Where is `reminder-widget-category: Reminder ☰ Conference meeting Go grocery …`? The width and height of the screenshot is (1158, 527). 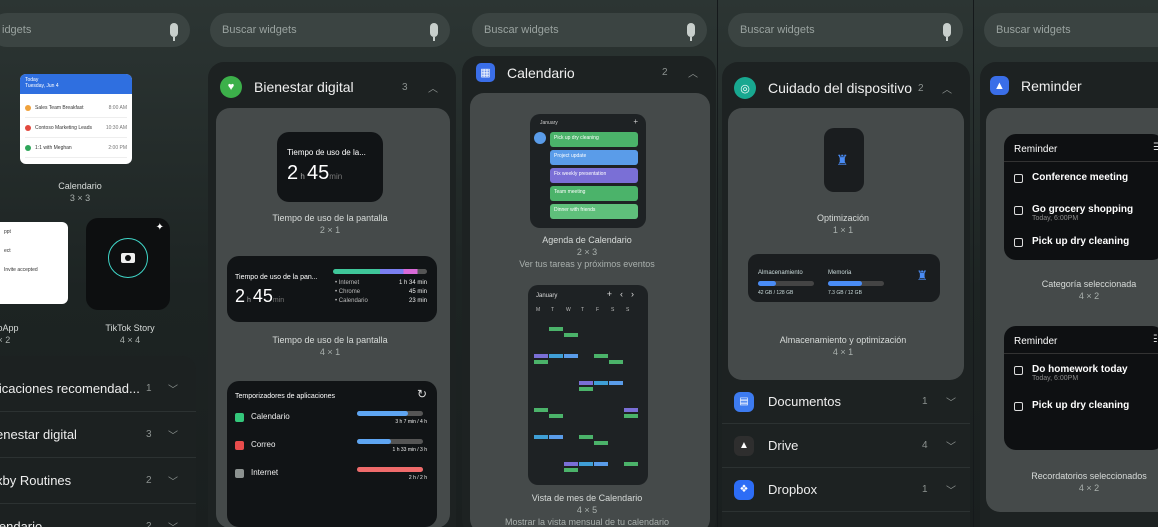
reminder-widget-category: Reminder ☰ Conference meeting Go grocery … is located at coordinates (1081, 197).